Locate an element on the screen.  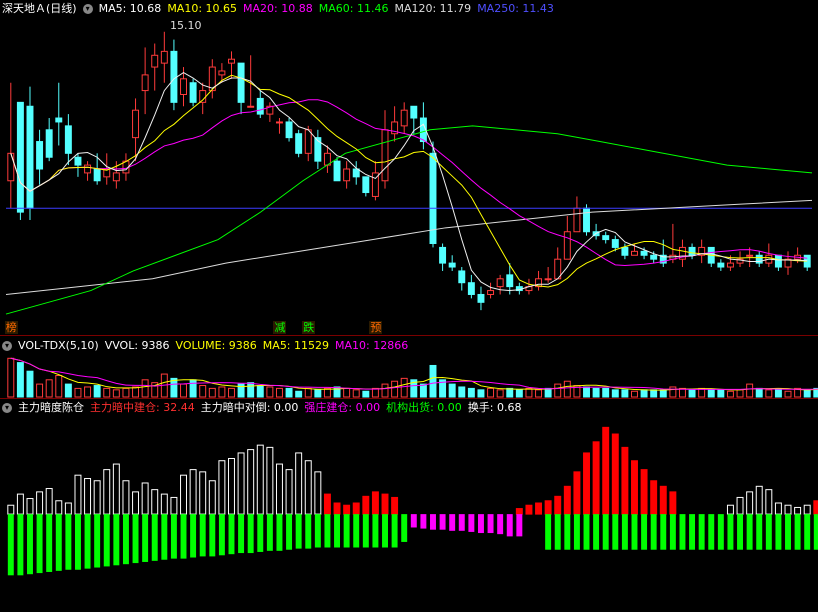
ind-a: 主力暗中建仓: 32.44 is located at coordinates (142, 407).